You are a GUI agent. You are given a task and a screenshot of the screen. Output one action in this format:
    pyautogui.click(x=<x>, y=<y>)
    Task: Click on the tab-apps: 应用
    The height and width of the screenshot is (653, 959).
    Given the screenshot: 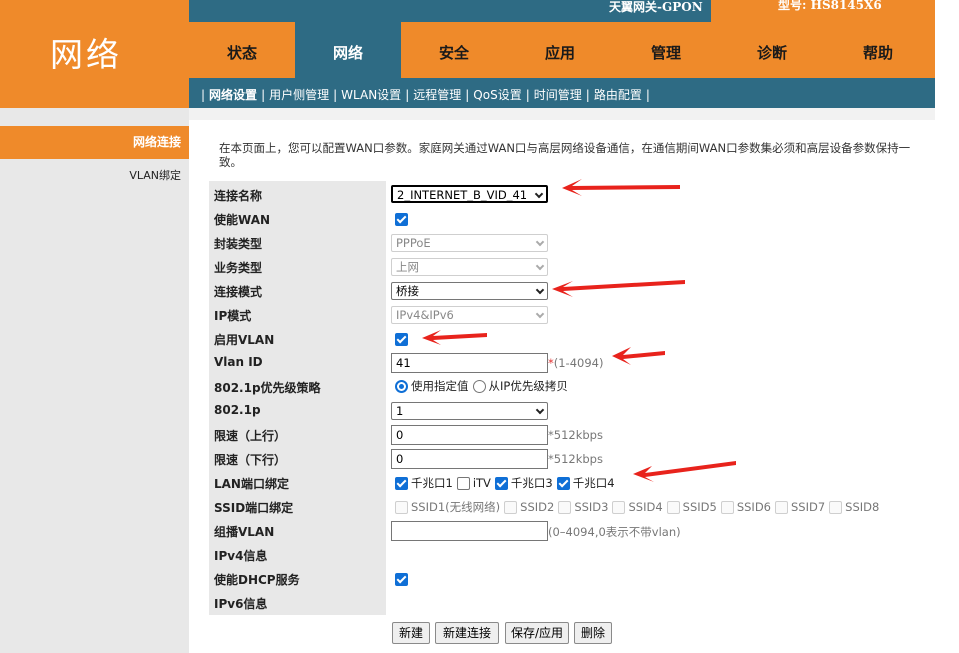 What is the action you would take?
    pyautogui.click(x=560, y=50)
    